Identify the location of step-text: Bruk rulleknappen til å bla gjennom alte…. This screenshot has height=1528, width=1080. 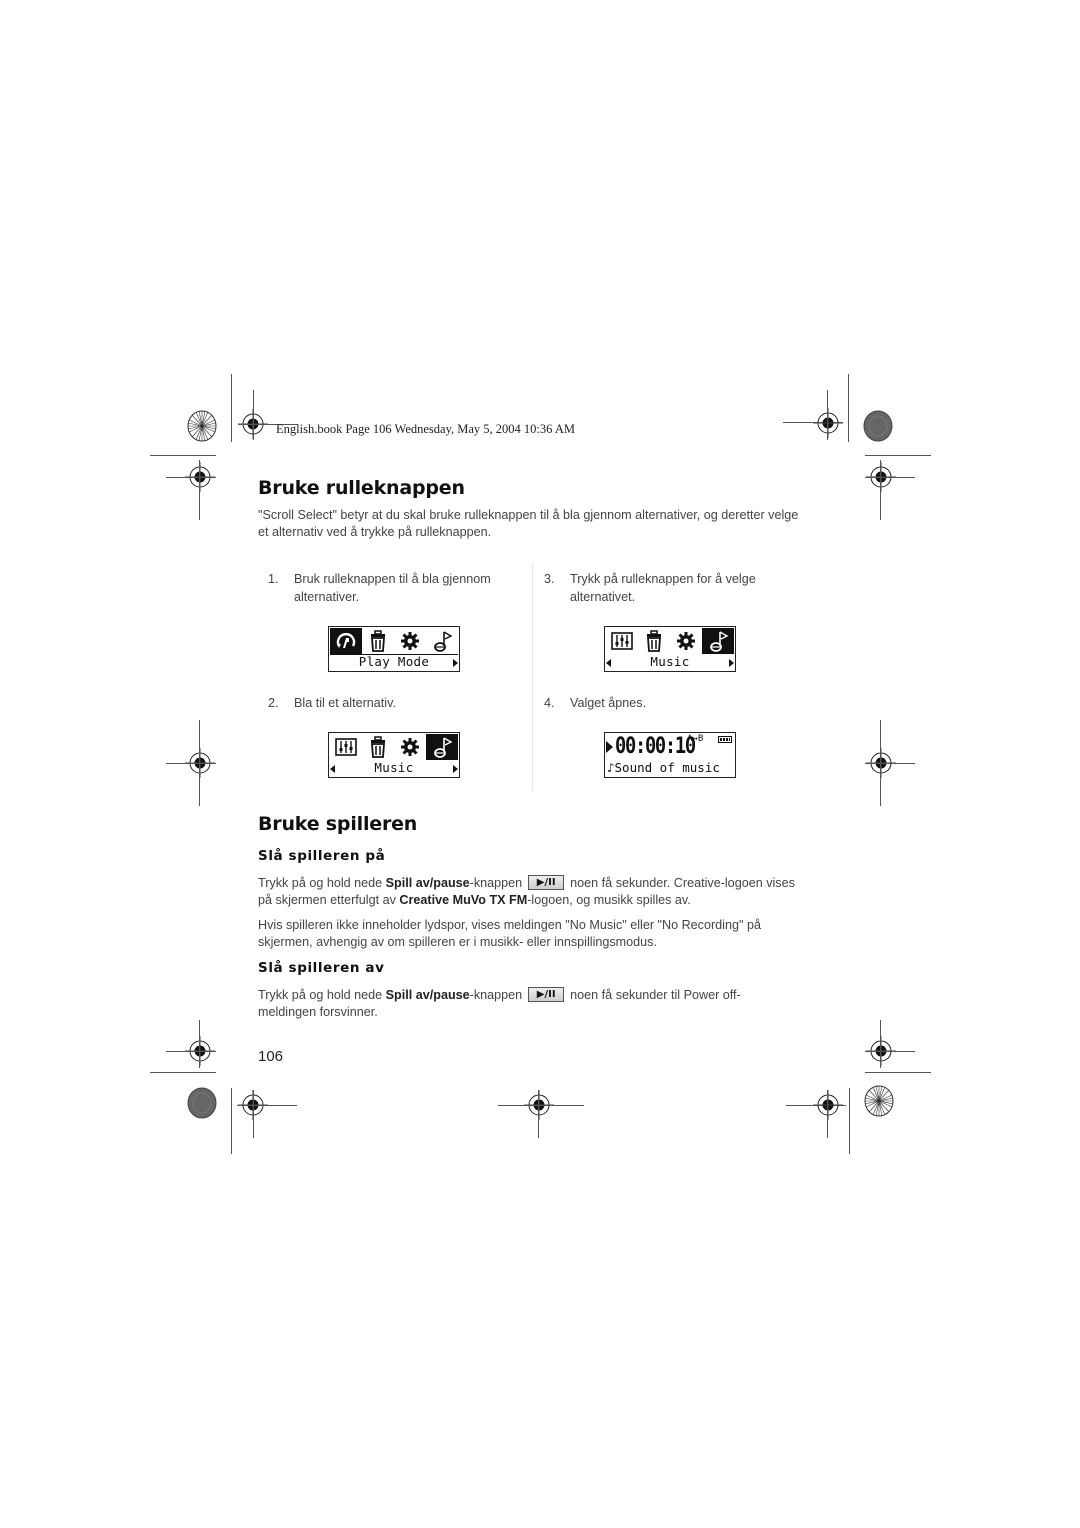
(392, 588).